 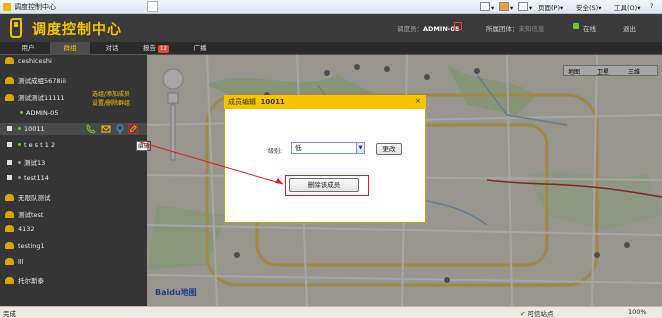 What do you see at coordinates (35, 7) in the screenshot?
I see `browser-tab-title: 调度控制中心` at bounding box center [35, 7].